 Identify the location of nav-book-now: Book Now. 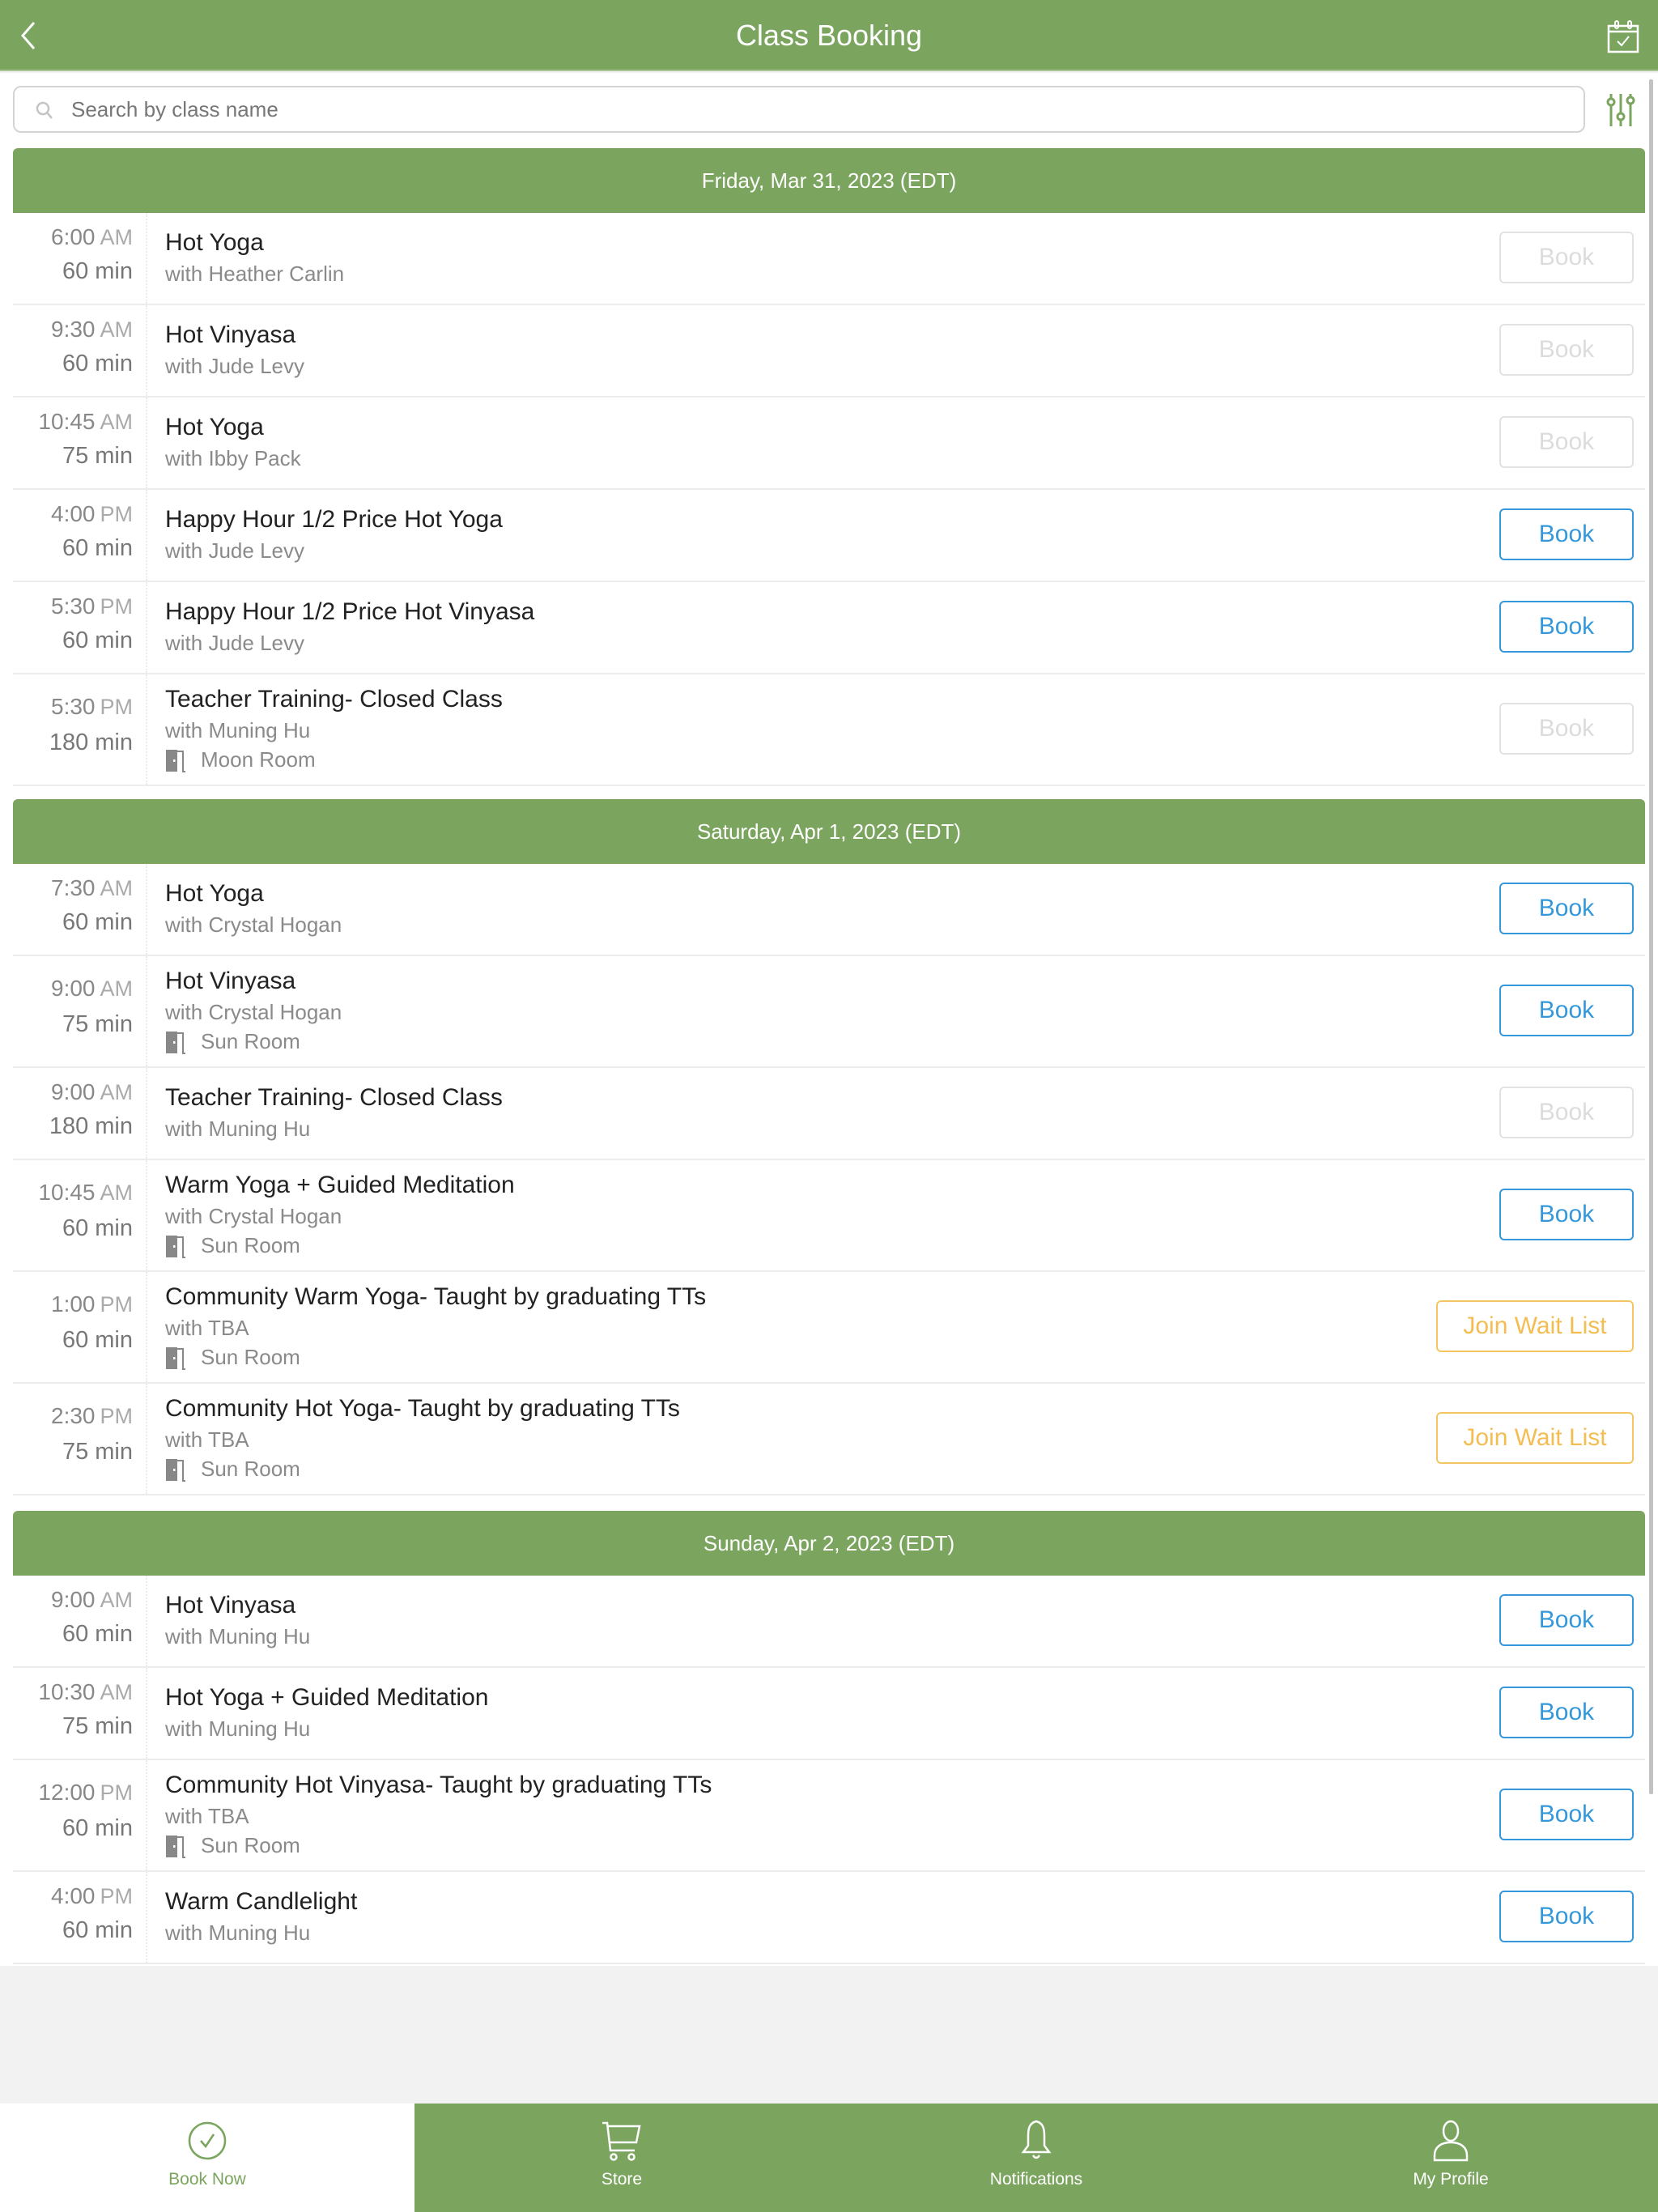
(207, 2158).